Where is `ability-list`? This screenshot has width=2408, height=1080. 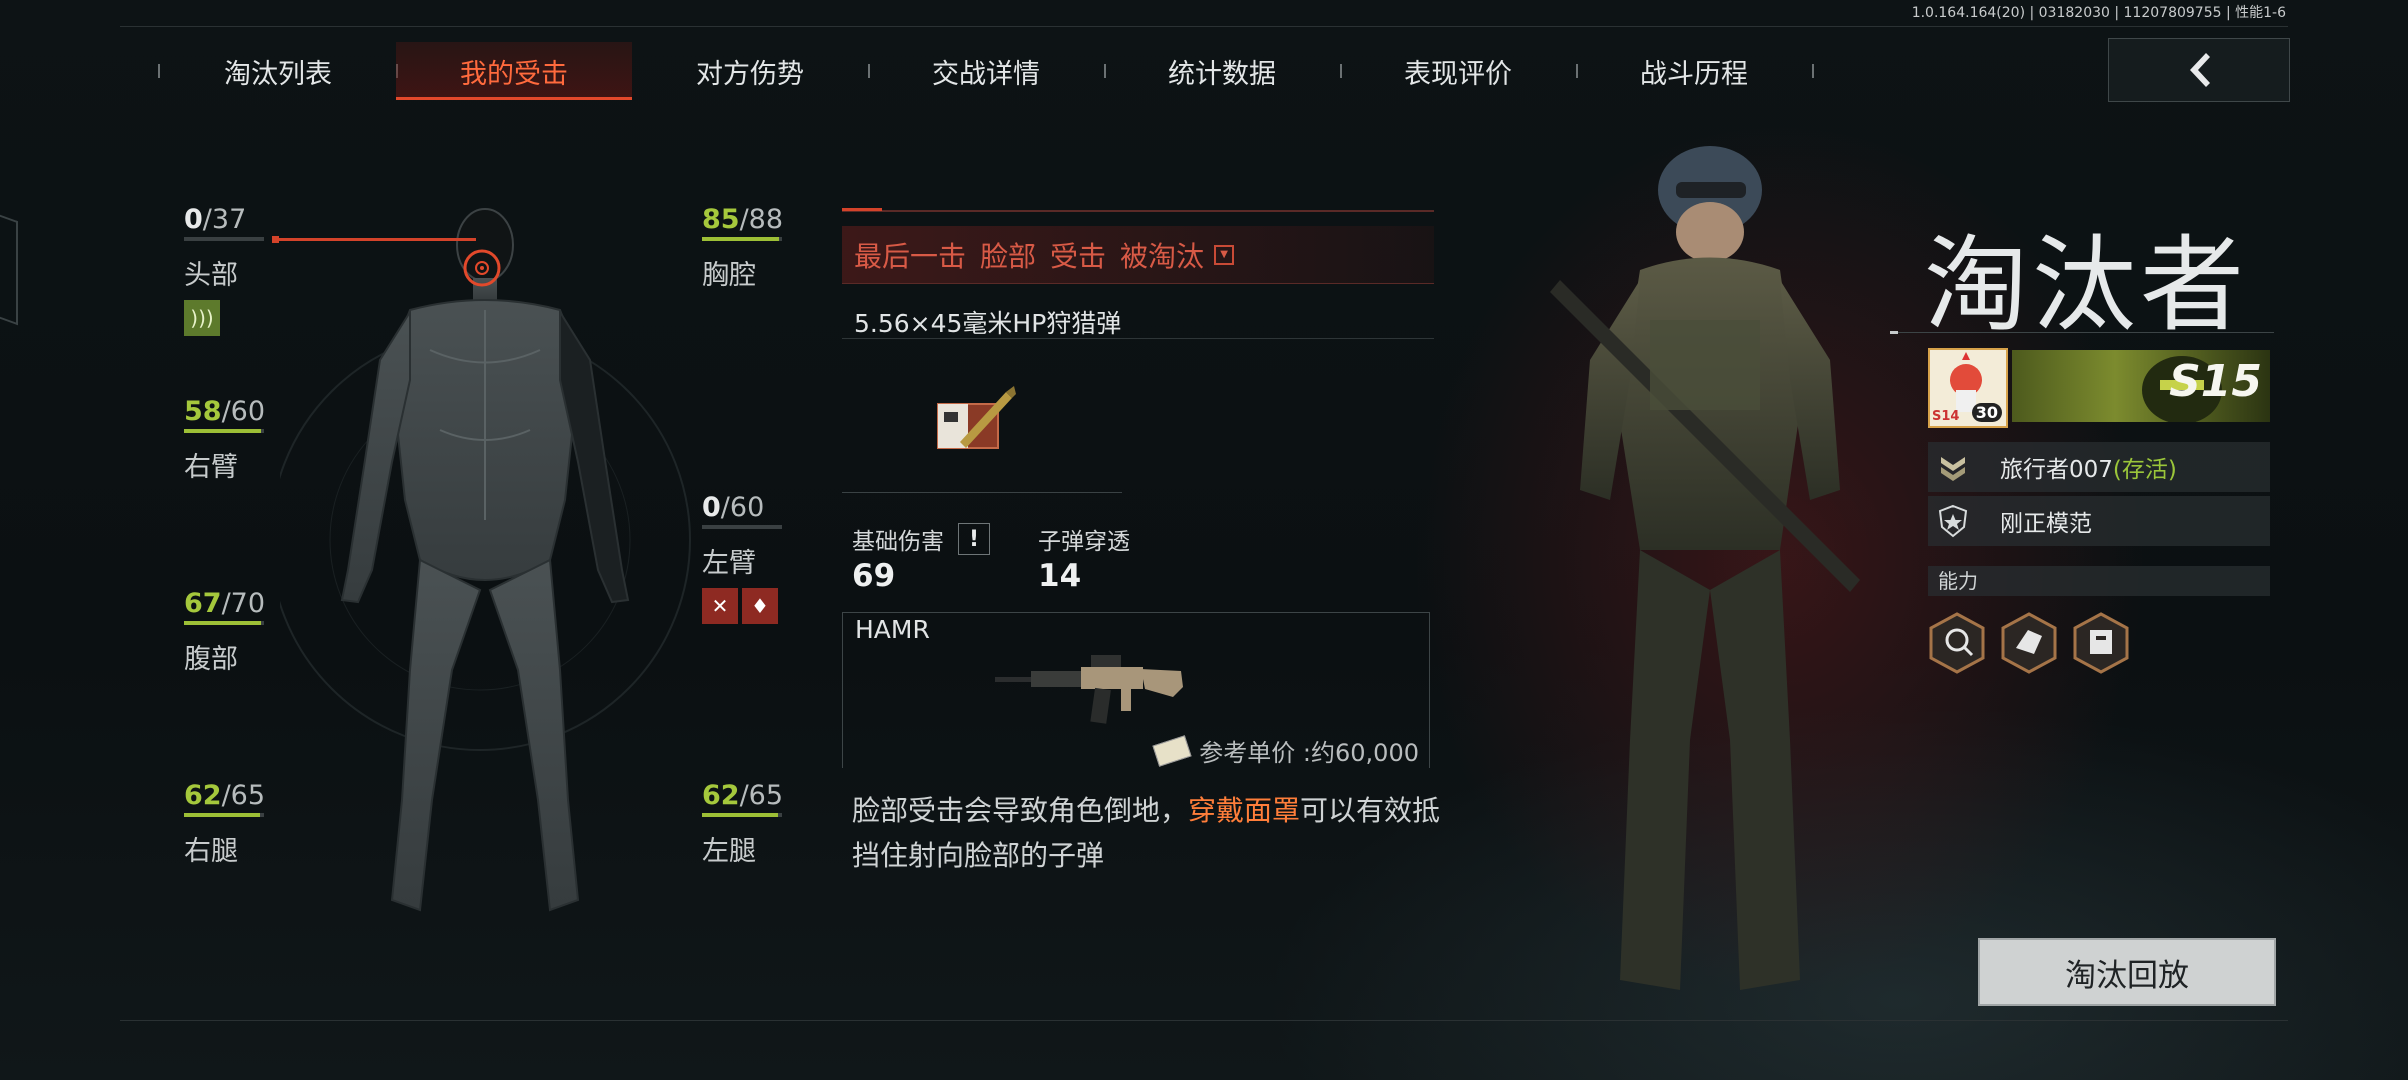 ability-list is located at coordinates (2029, 643).